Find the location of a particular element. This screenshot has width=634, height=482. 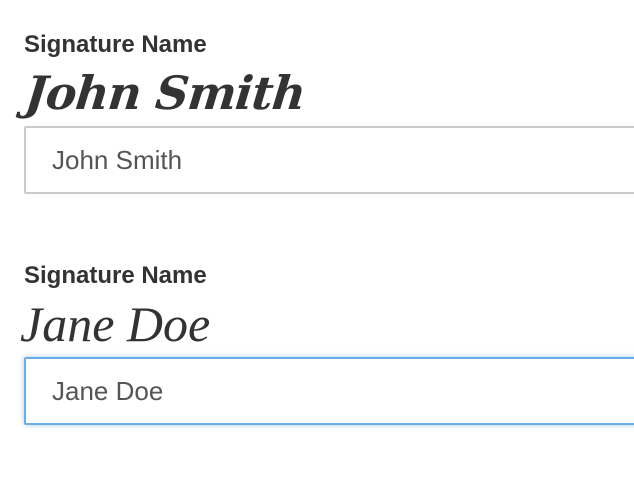

signature-preview: John Smith is located at coordinates (165, 93).